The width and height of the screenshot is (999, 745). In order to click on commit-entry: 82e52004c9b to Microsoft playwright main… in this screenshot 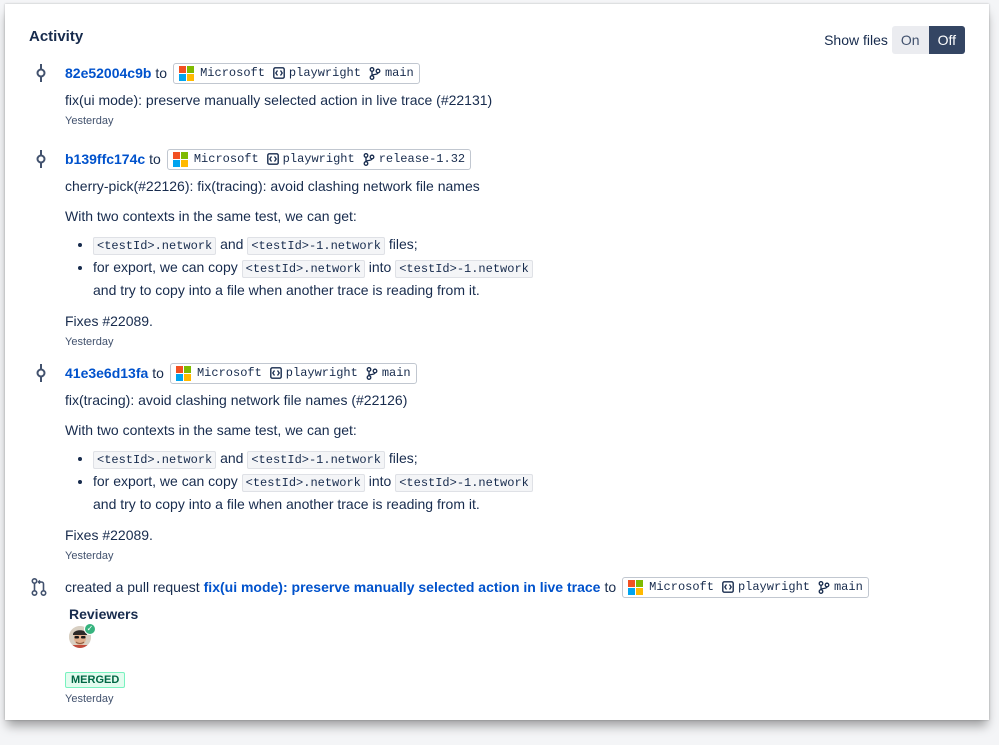, I will do `click(500, 94)`.